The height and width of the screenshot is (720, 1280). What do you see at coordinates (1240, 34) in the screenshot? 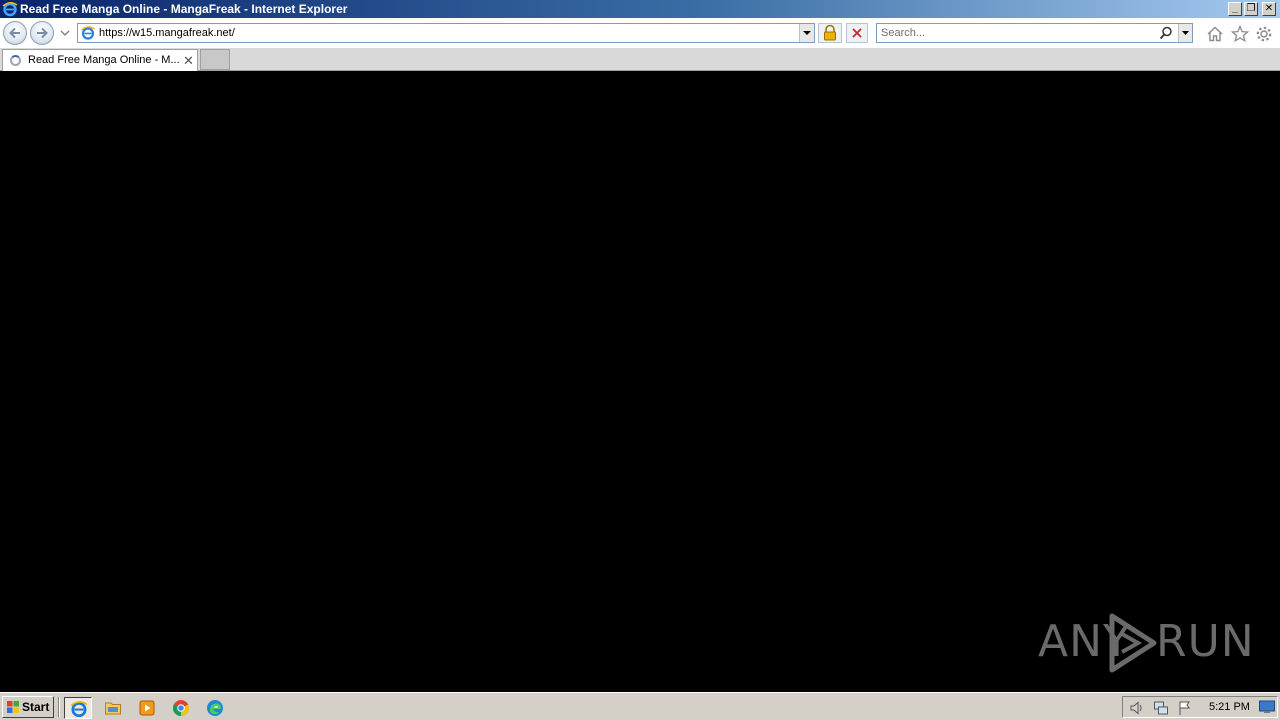
I see `star-icon` at bounding box center [1240, 34].